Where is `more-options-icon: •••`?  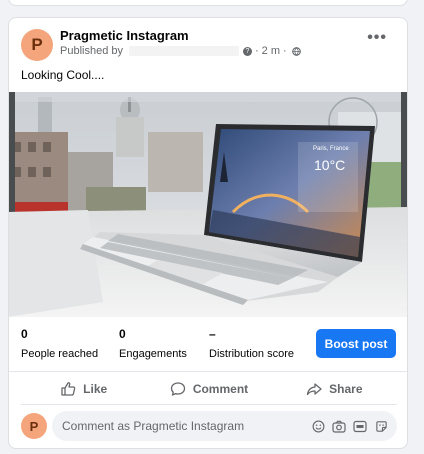 more-options-icon: ••• is located at coordinates (377, 38).